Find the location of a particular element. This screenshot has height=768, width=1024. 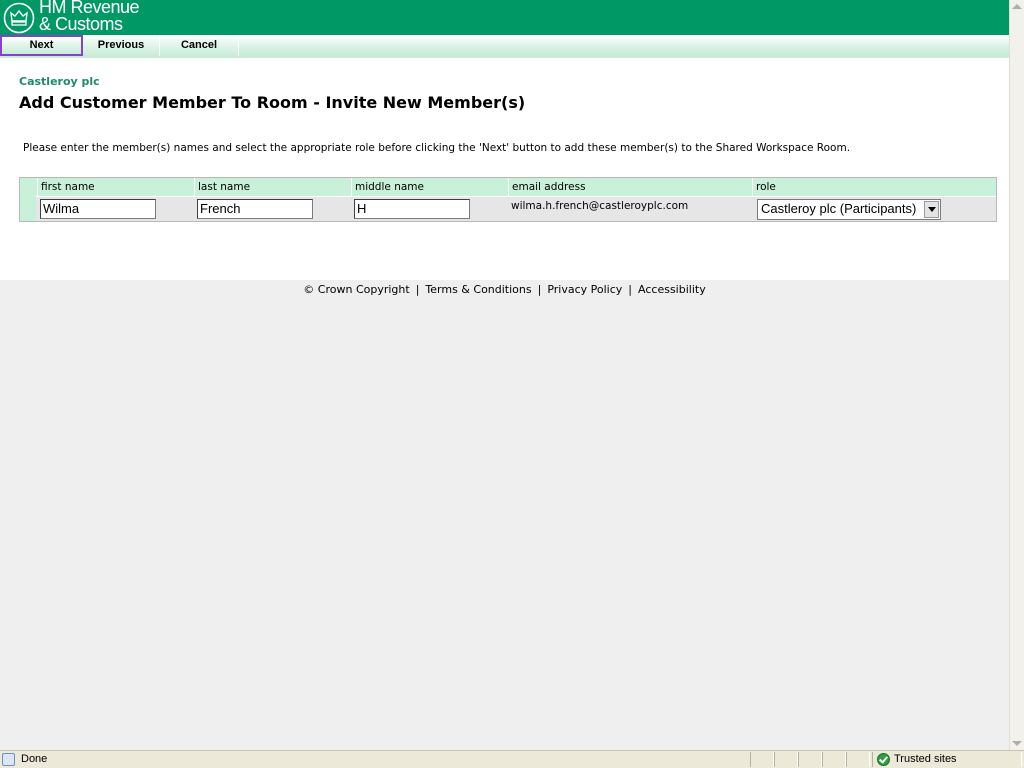

organisation-name: Castleroy plc is located at coordinates (59, 81).